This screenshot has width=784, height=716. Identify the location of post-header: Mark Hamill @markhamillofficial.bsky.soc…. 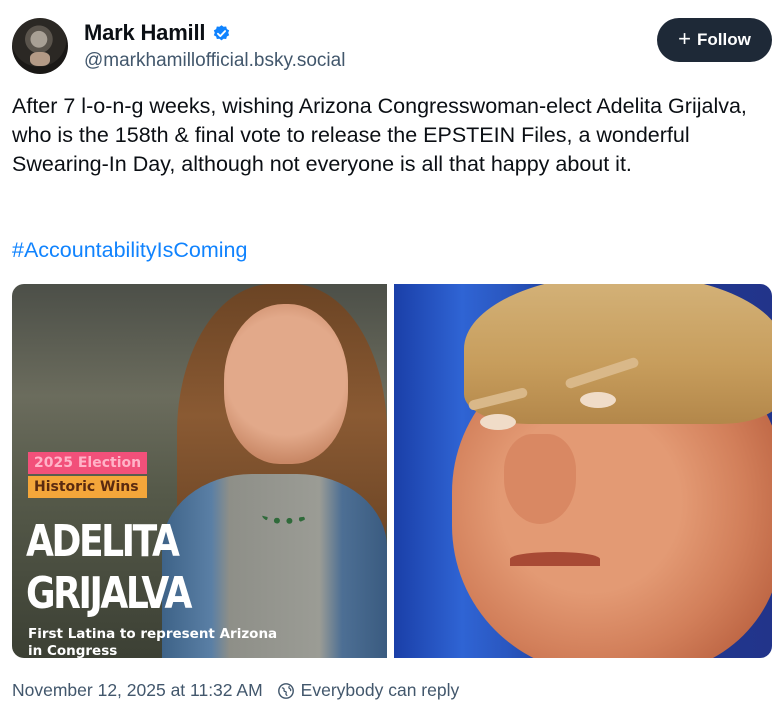
(392, 47).